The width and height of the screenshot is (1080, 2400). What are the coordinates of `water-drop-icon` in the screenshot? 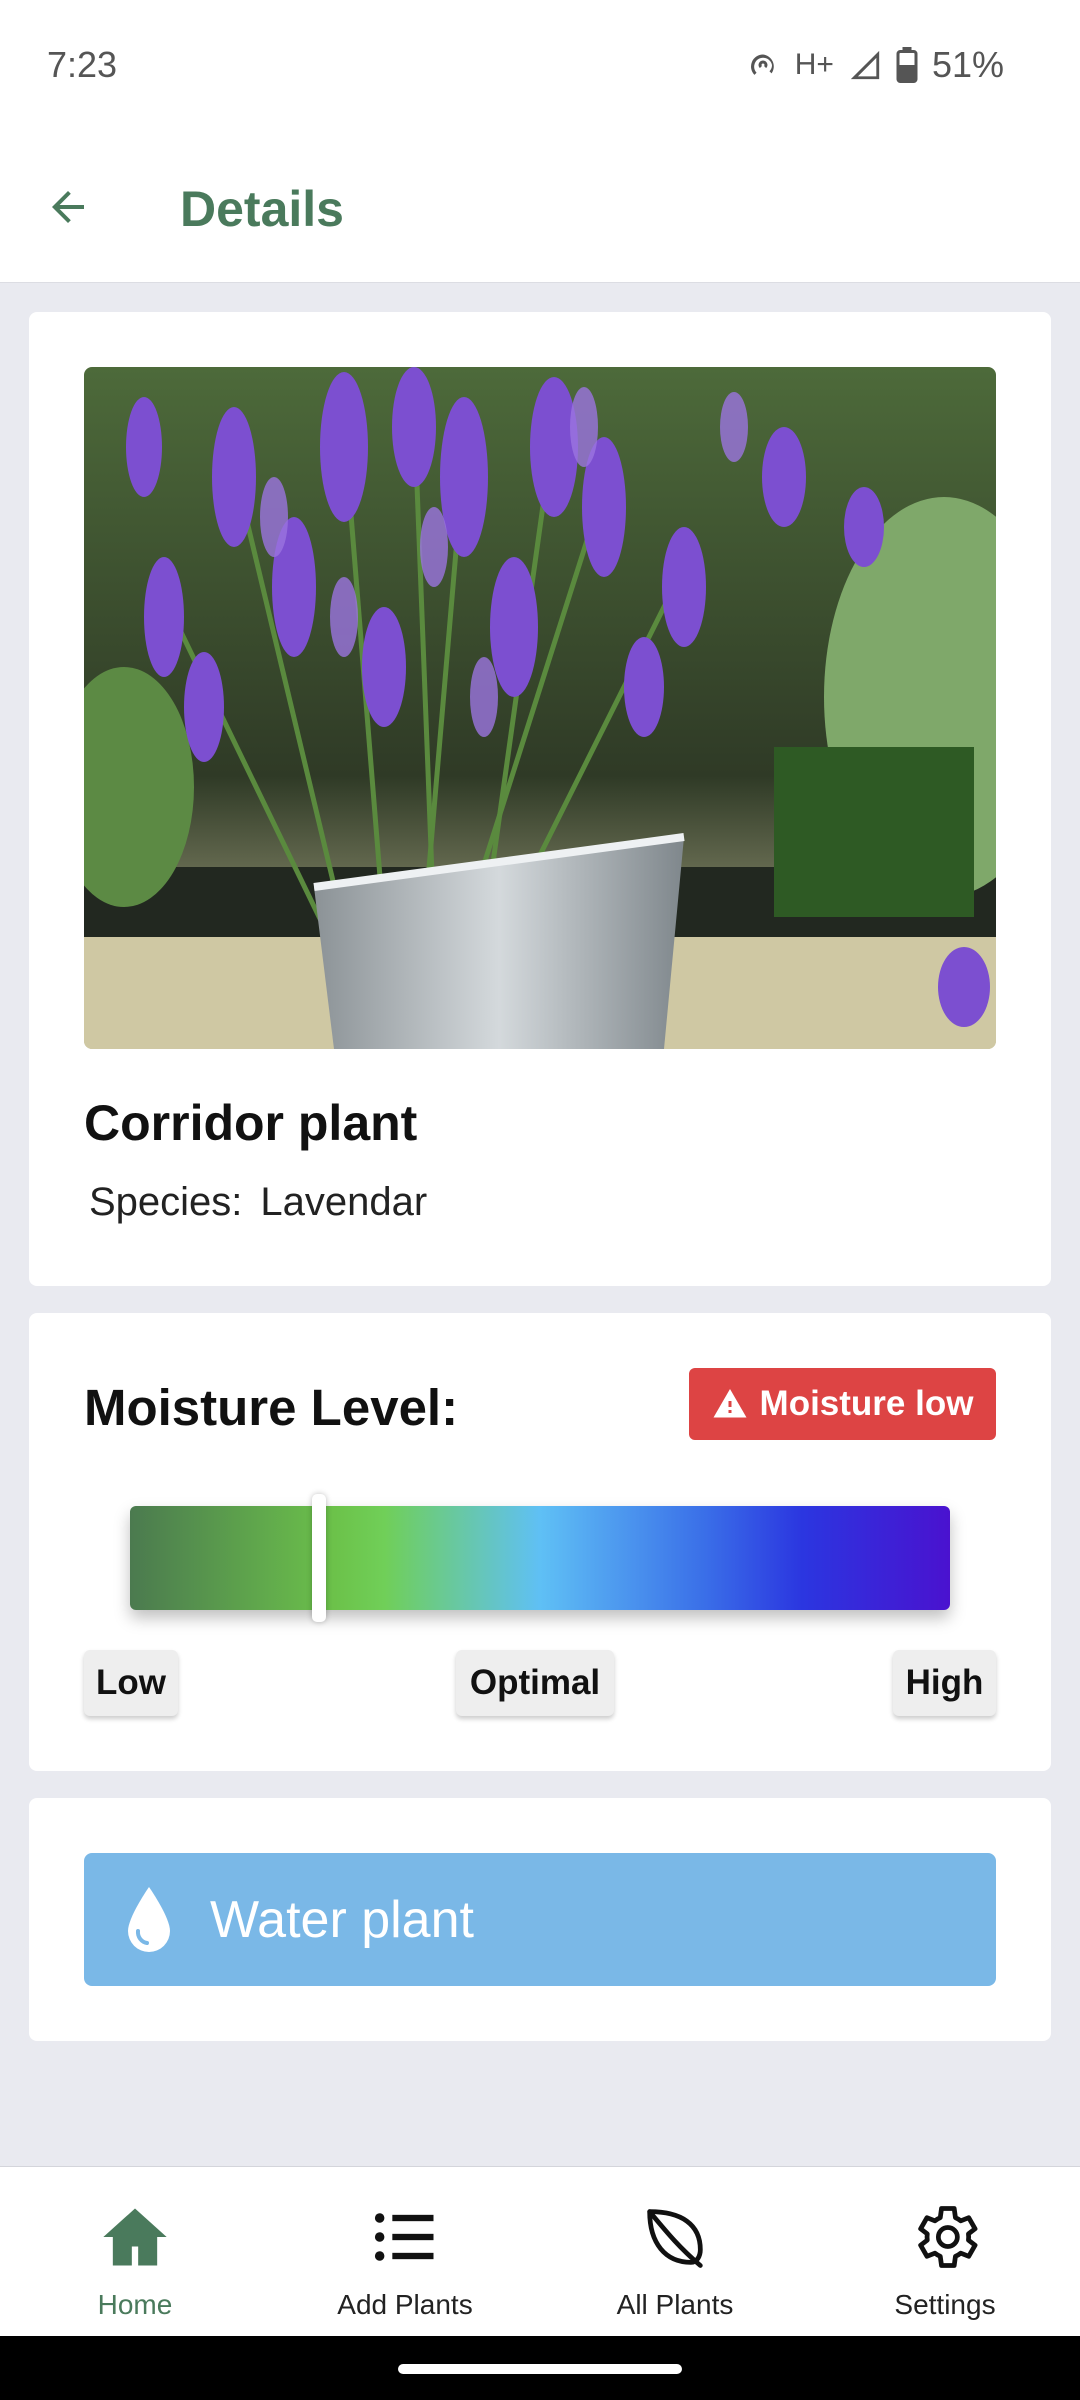 It's located at (149, 1919).